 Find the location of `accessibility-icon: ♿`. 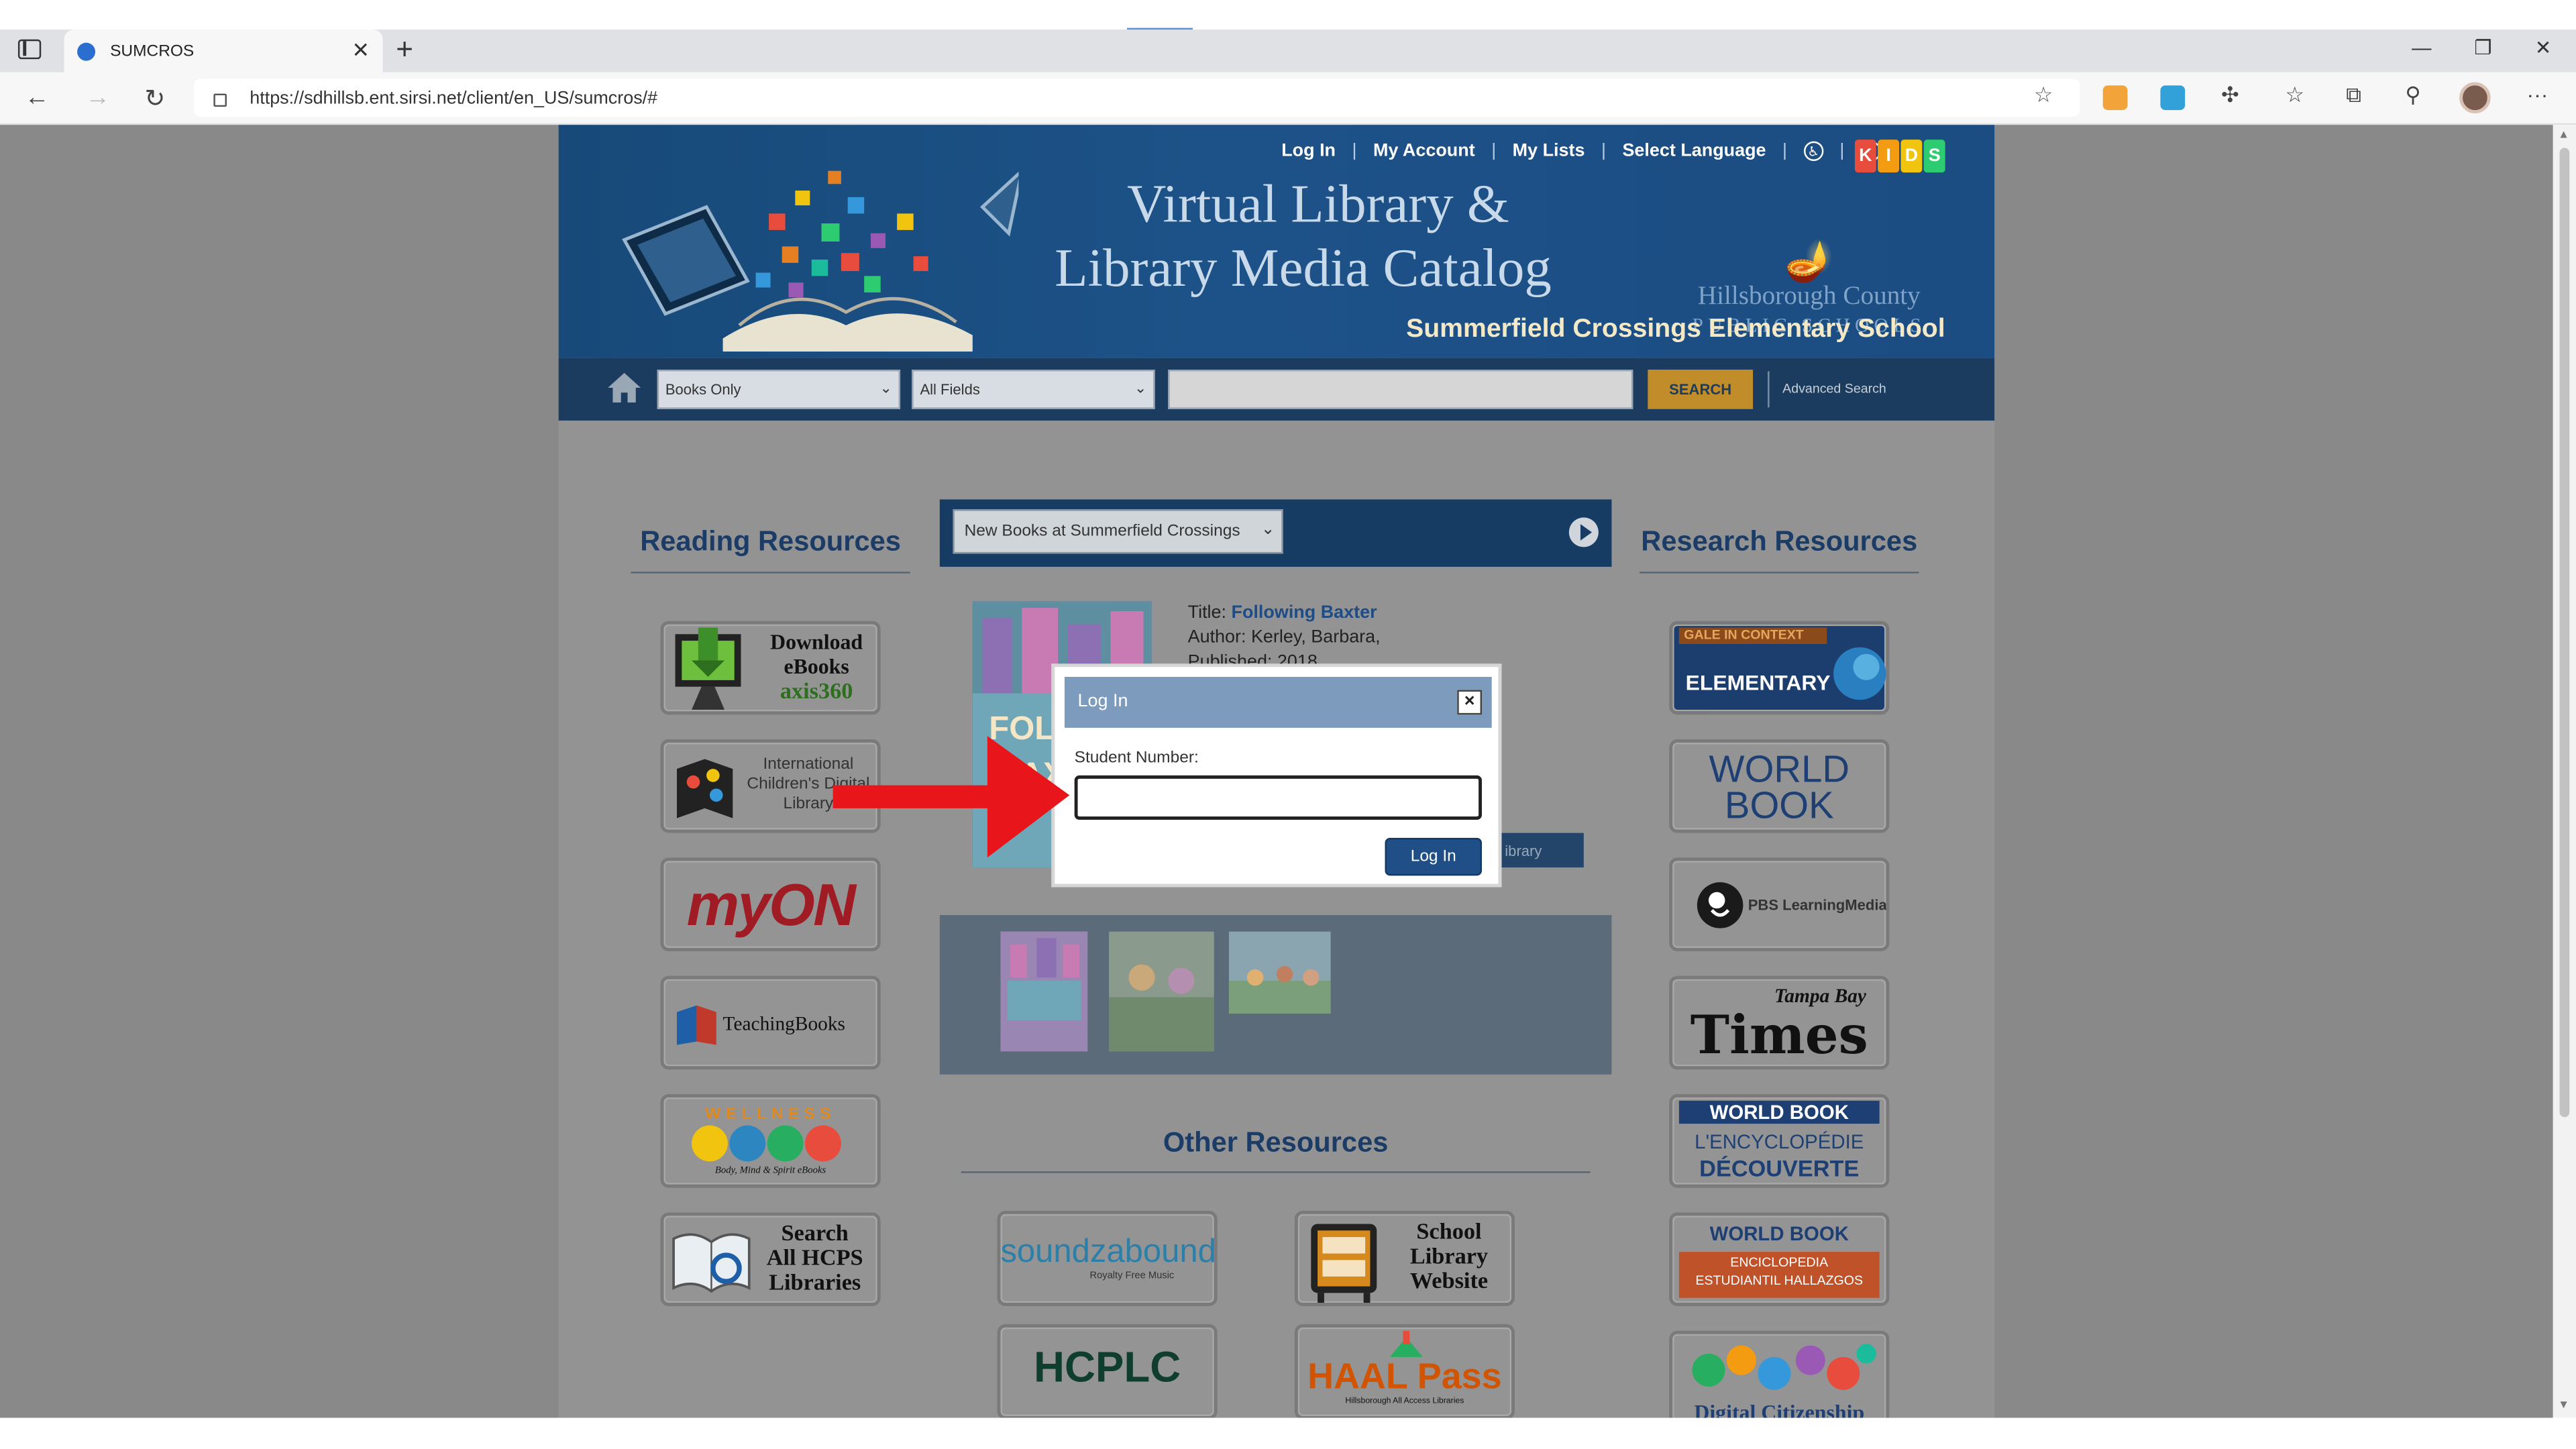

accessibility-icon: ♿ is located at coordinates (1813, 151).